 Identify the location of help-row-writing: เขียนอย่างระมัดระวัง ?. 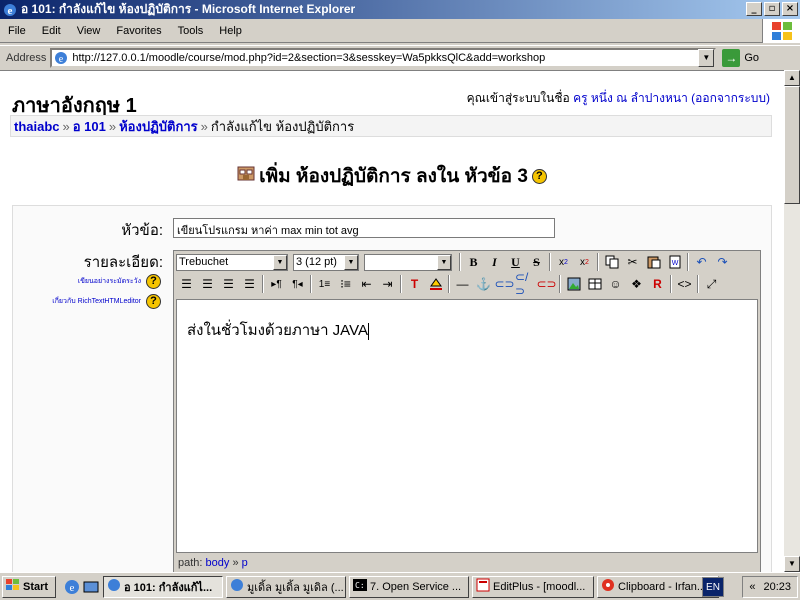
(97, 281).